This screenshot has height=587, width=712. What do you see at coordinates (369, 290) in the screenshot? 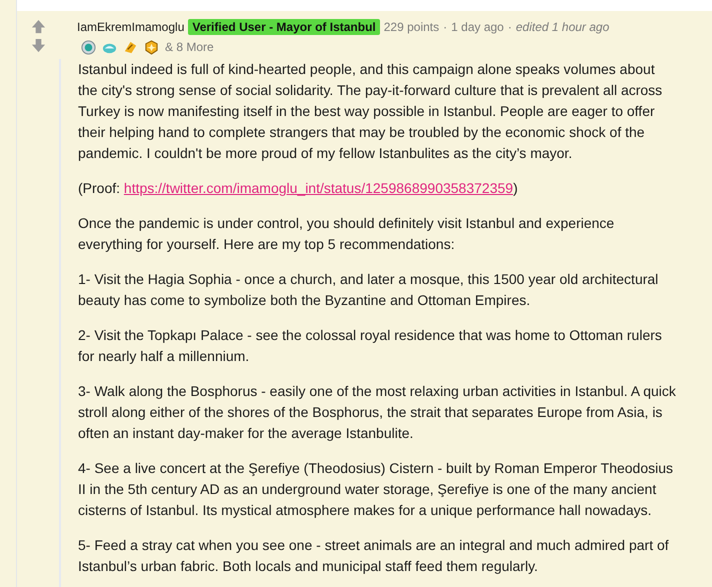
I see `comment-paragraph: 1- Visit the Hagia Sophia - once a church, and later a mosque, this 1500 year old architectural beauty has come to symbolize both the Byzantine and Ottoman Empires.` at bounding box center [369, 290].